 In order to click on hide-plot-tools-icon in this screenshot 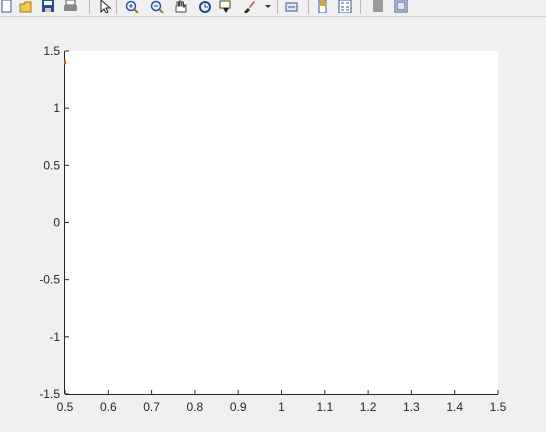, I will do `click(378, 6)`.